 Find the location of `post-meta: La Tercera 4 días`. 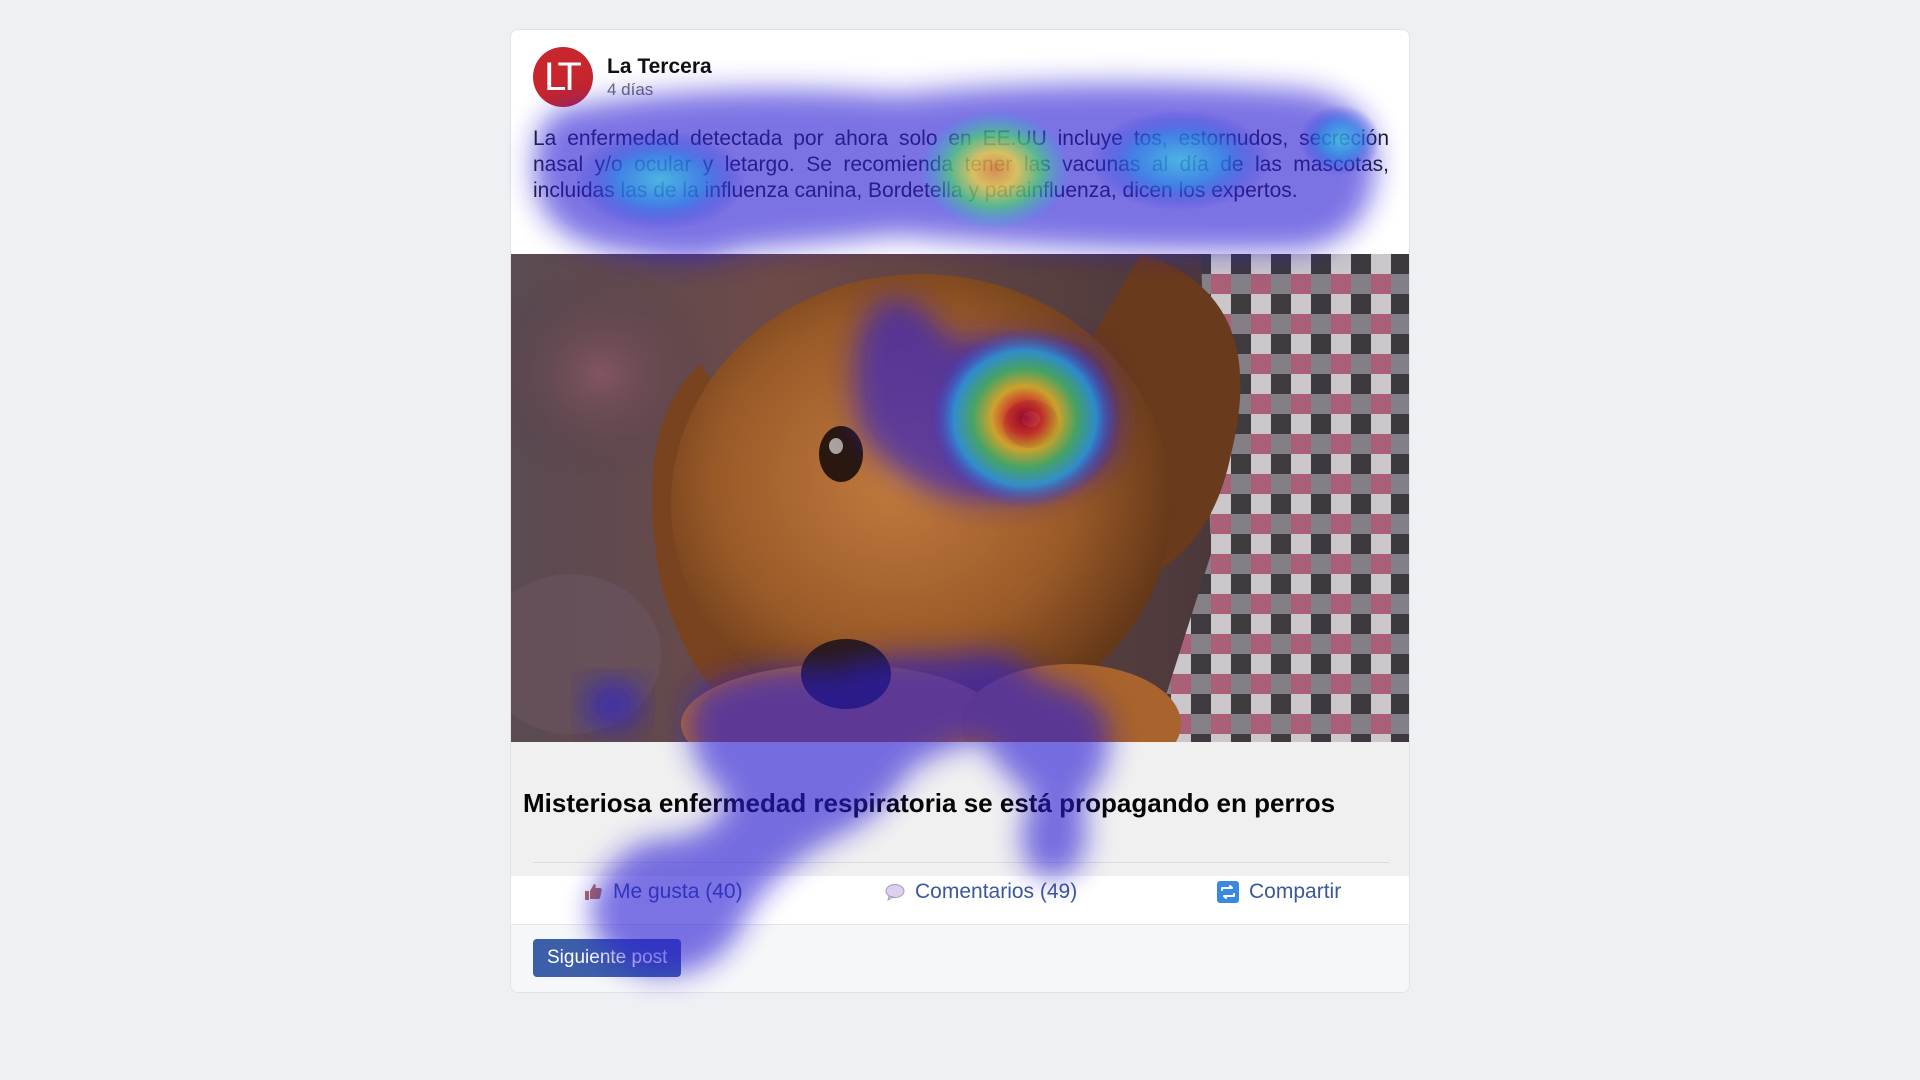

post-meta: La Tercera 4 días is located at coordinates (659, 77).